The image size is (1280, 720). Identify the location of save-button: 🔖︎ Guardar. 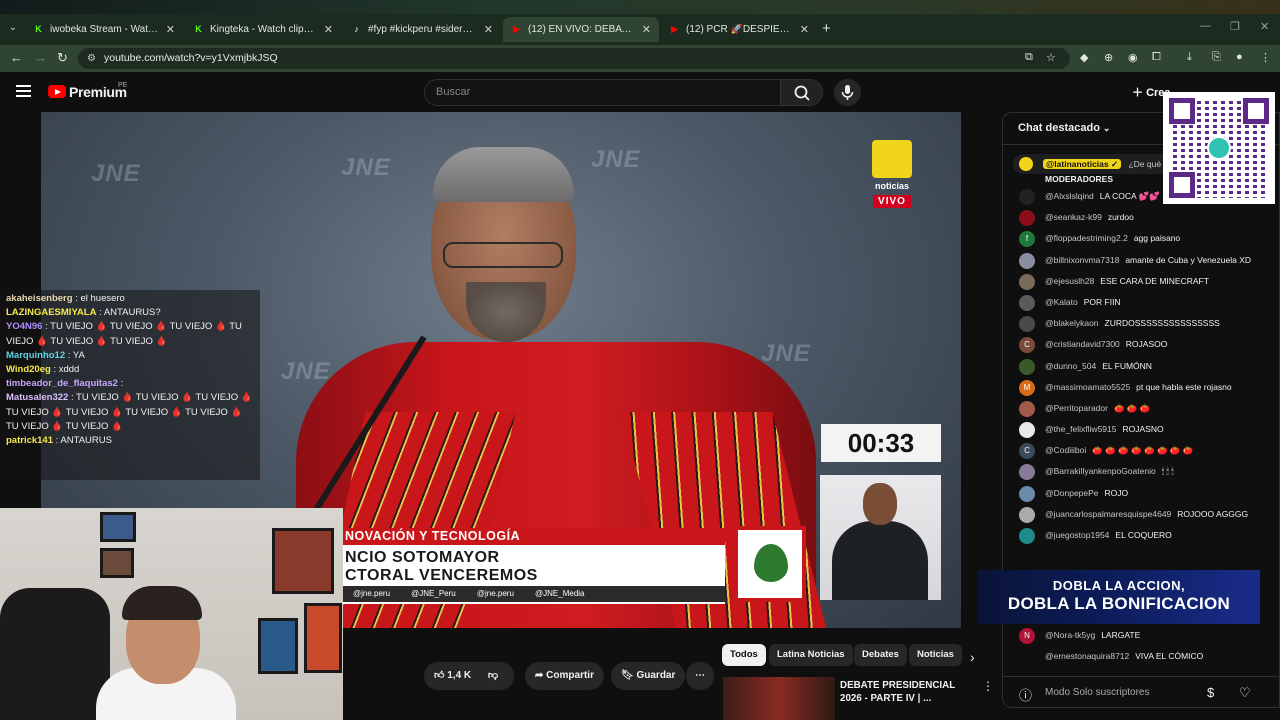
(648, 676).